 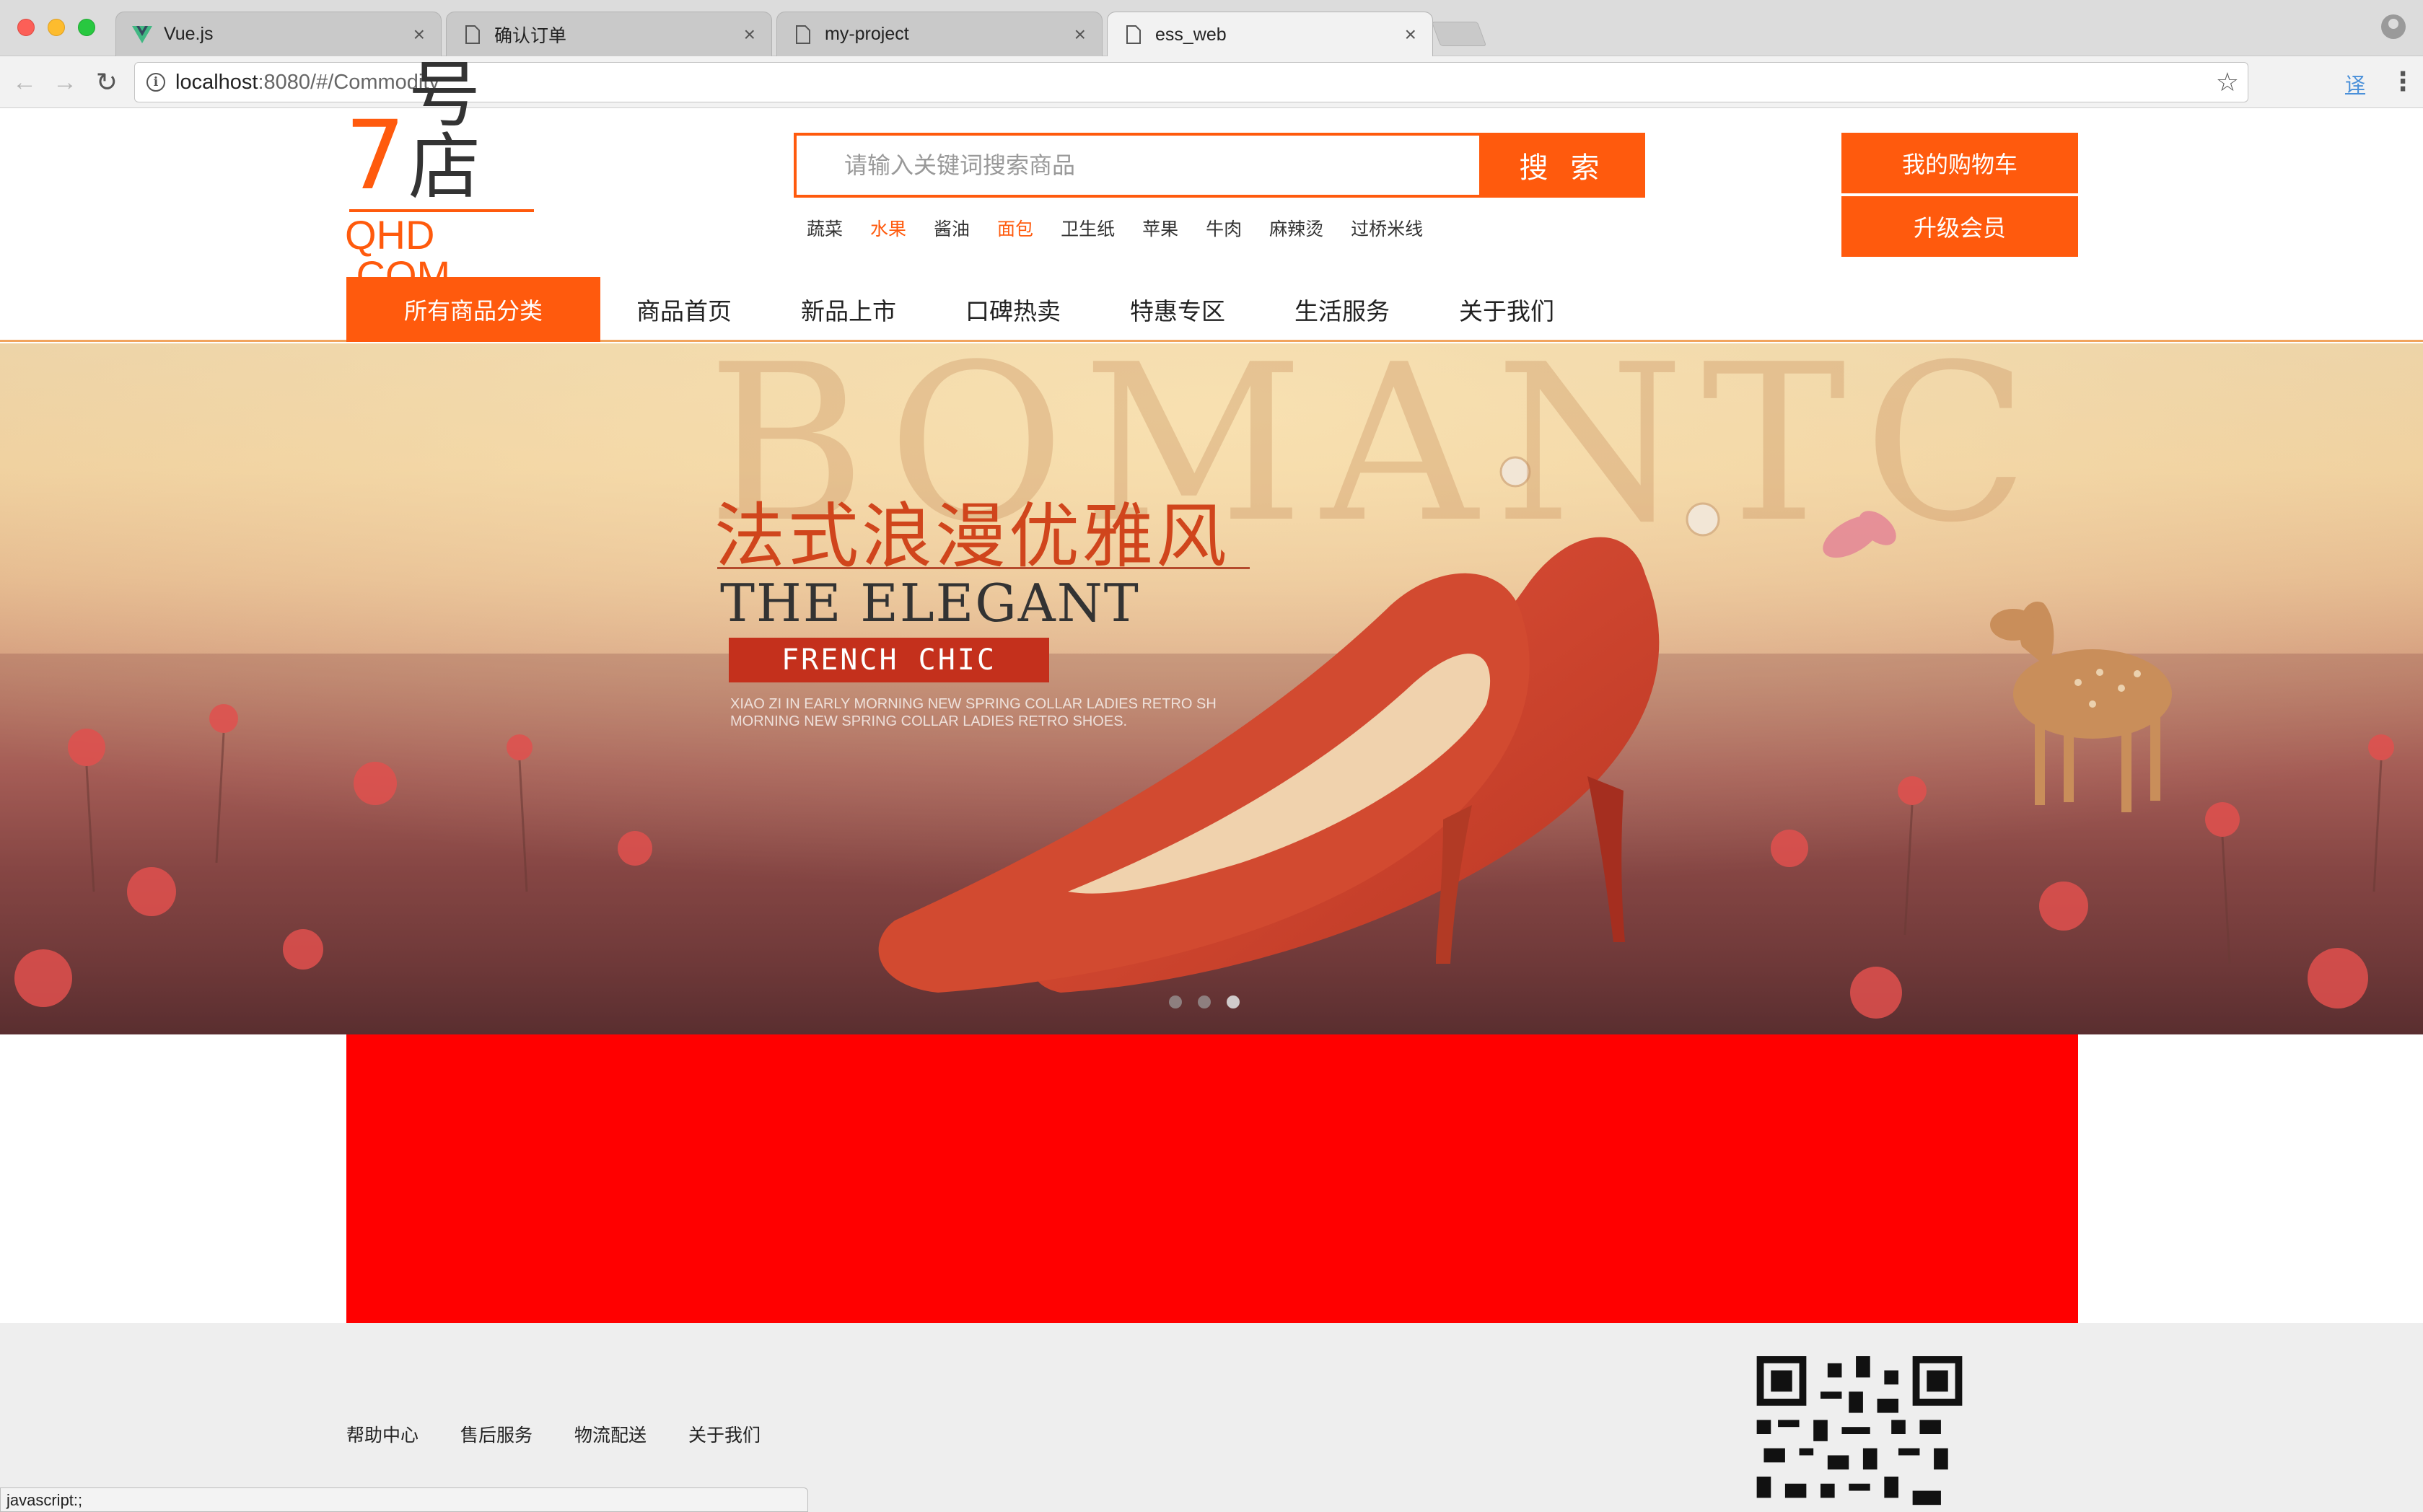 I want to click on forward-arrow-icon: →, so click(x=65, y=82).